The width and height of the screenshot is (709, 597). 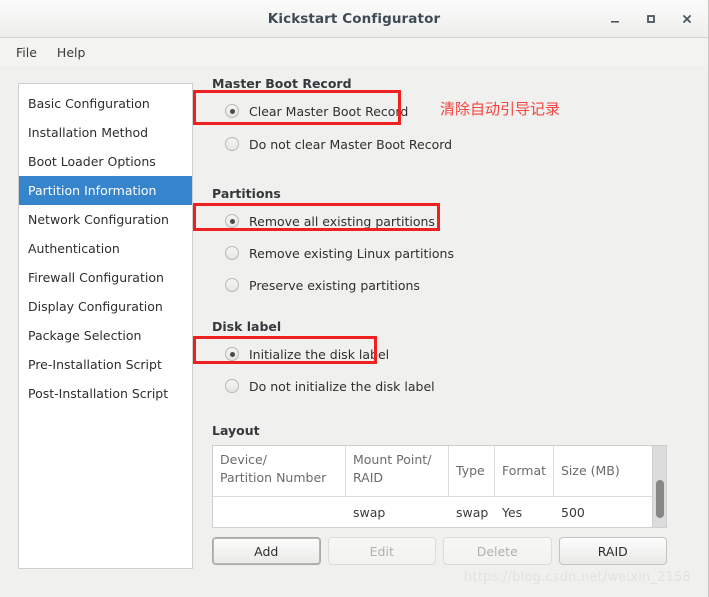 I want to click on column-header-format: Format, so click(x=524, y=471).